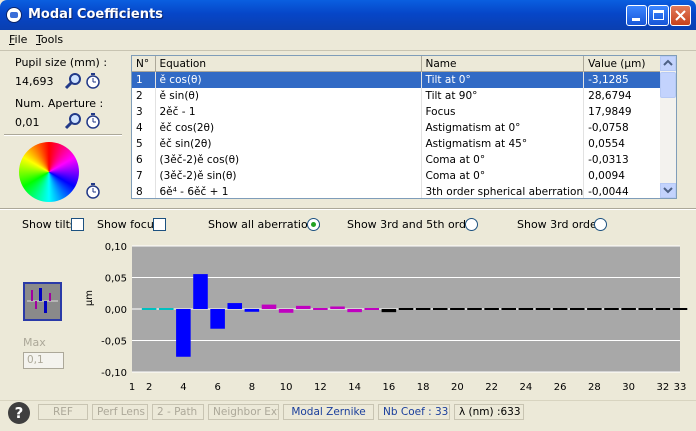  What do you see at coordinates (600, 224) in the screenshot?
I see `show-3rd-radio` at bounding box center [600, 224].